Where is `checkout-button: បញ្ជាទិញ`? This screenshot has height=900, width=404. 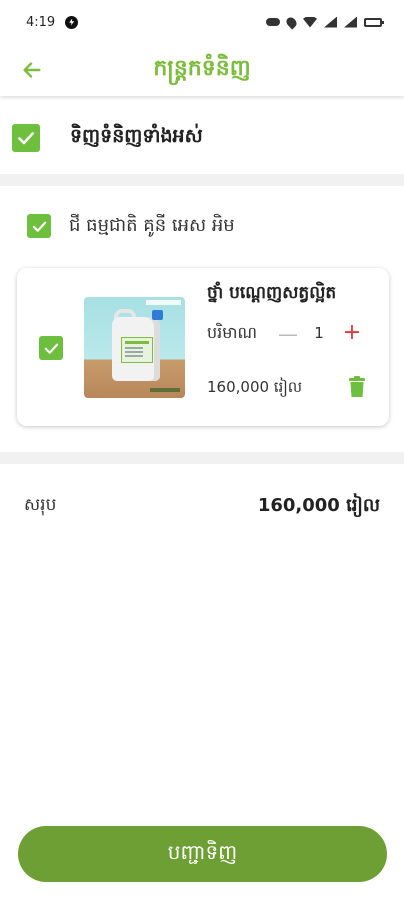 checkout-button: បញ្ជាទិញ is located at coordinates (202, 854).